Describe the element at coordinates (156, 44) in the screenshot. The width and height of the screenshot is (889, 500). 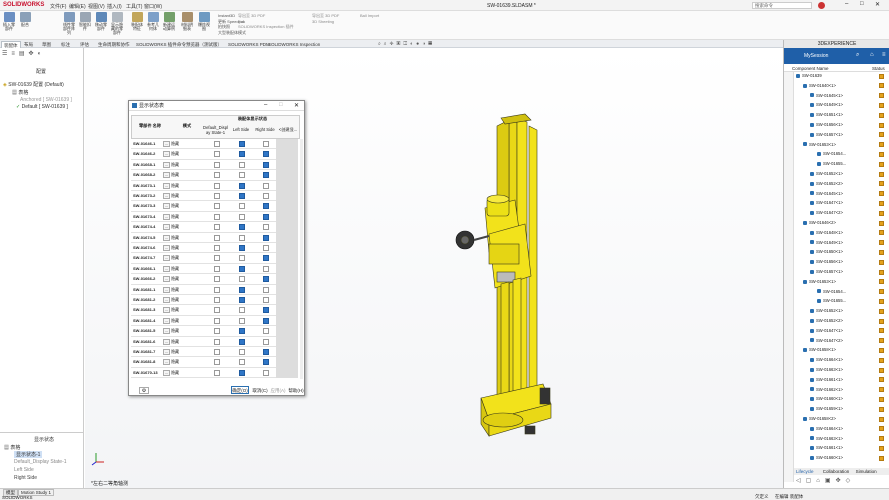
I see `tab-sw-addins: SOLIDWORKS 插件` at that location.